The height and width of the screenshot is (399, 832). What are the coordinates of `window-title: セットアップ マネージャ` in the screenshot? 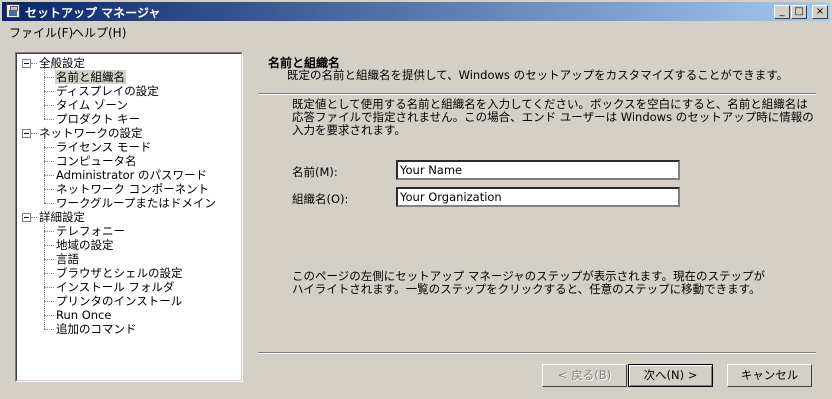 It's located at (93, 13).